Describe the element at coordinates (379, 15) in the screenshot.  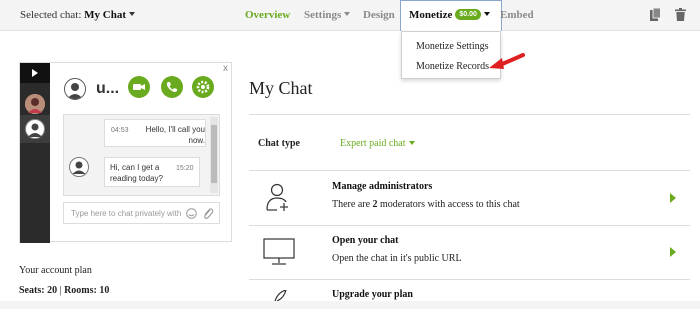
I see `tab-design: Design` at that location.